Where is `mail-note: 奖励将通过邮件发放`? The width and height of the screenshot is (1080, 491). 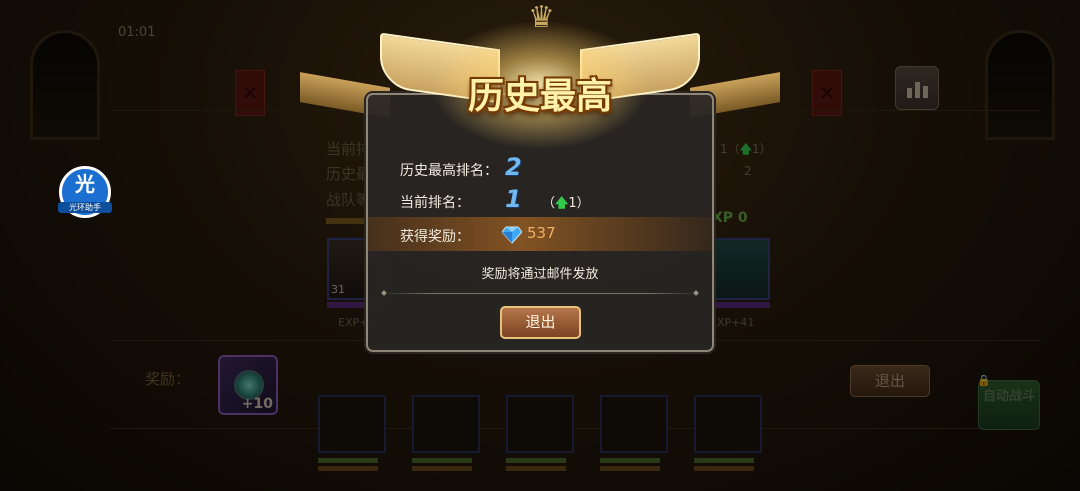 mail-note: 奖励将通过邮件发放 is located at coordinates (540, 274).